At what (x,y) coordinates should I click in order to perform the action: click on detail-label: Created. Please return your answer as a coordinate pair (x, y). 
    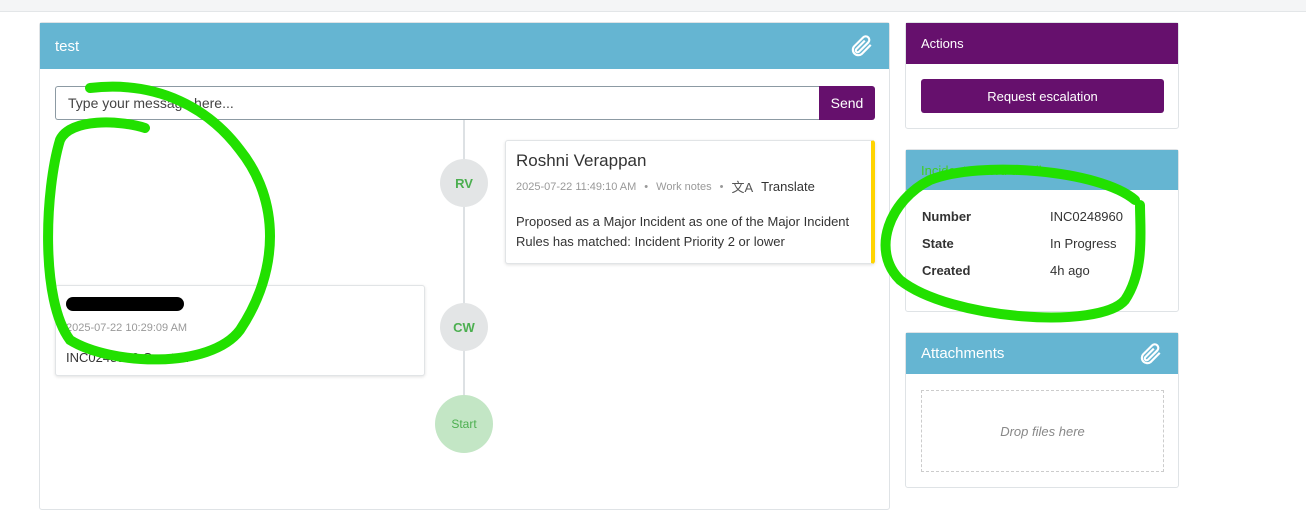
    Looking at the image, I should click on (946, 270).